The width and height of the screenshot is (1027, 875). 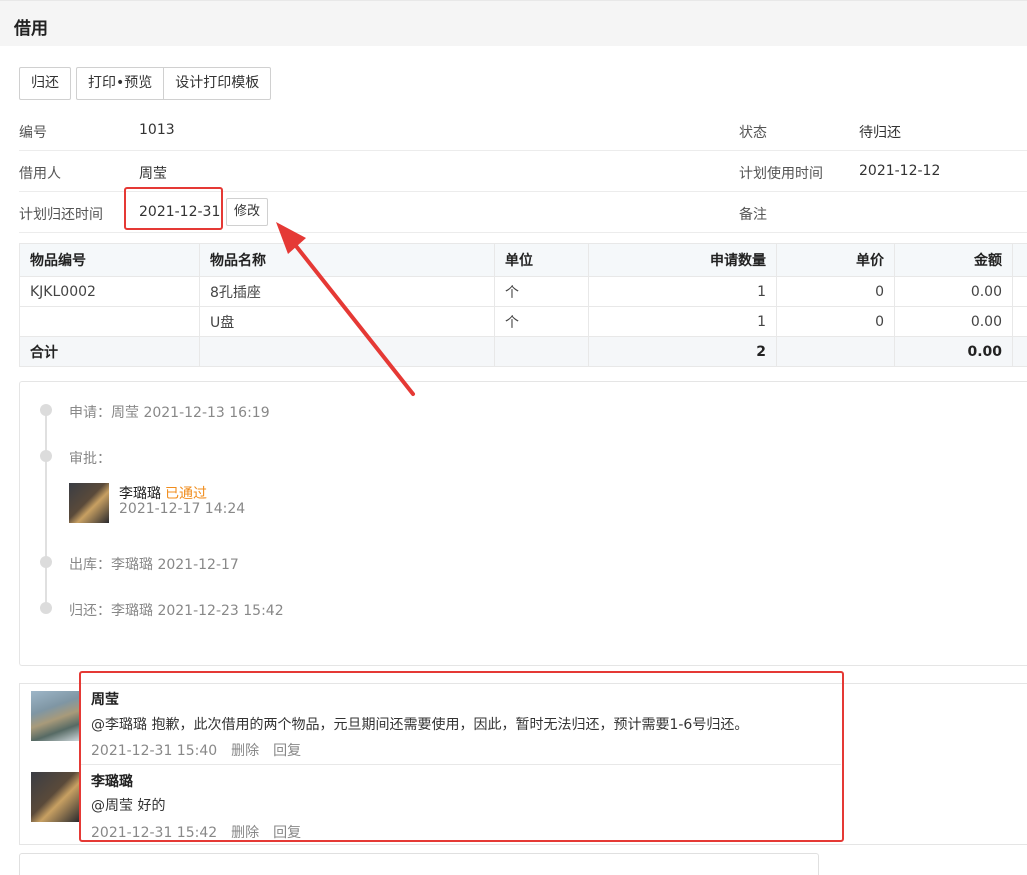 What do you see at coordinates (46, 509) in the screenshot?
I see `timeline-line` at bounding box center [46, 509].